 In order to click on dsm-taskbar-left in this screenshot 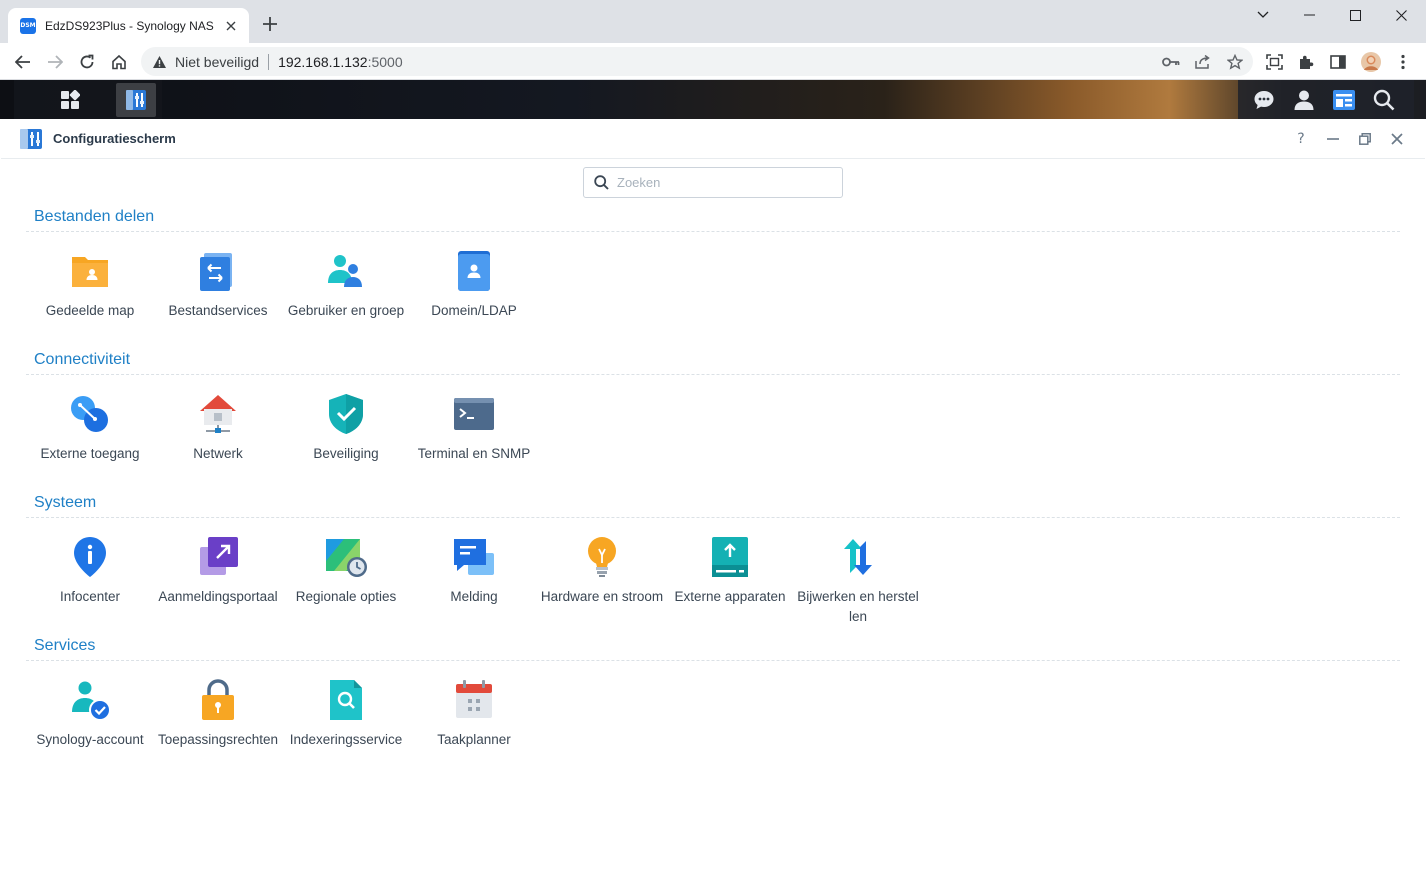, I will do `click(88, 99)`.